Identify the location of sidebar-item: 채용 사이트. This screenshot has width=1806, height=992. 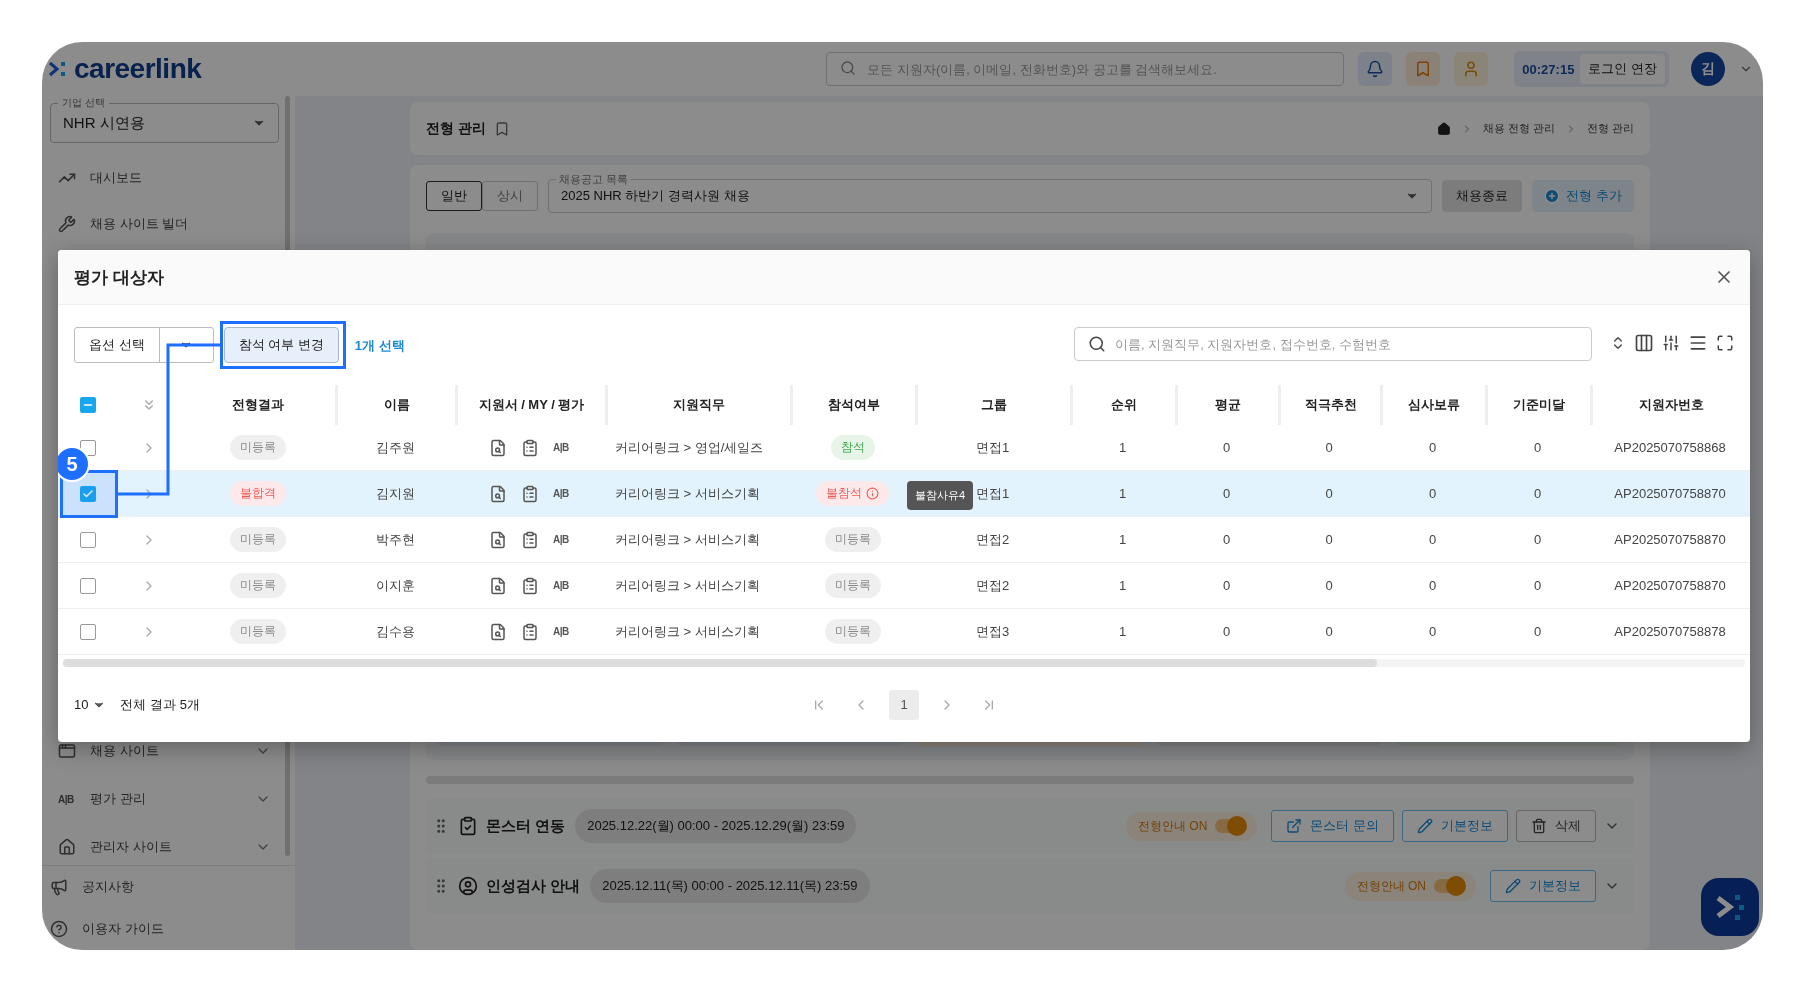
(164, 751).